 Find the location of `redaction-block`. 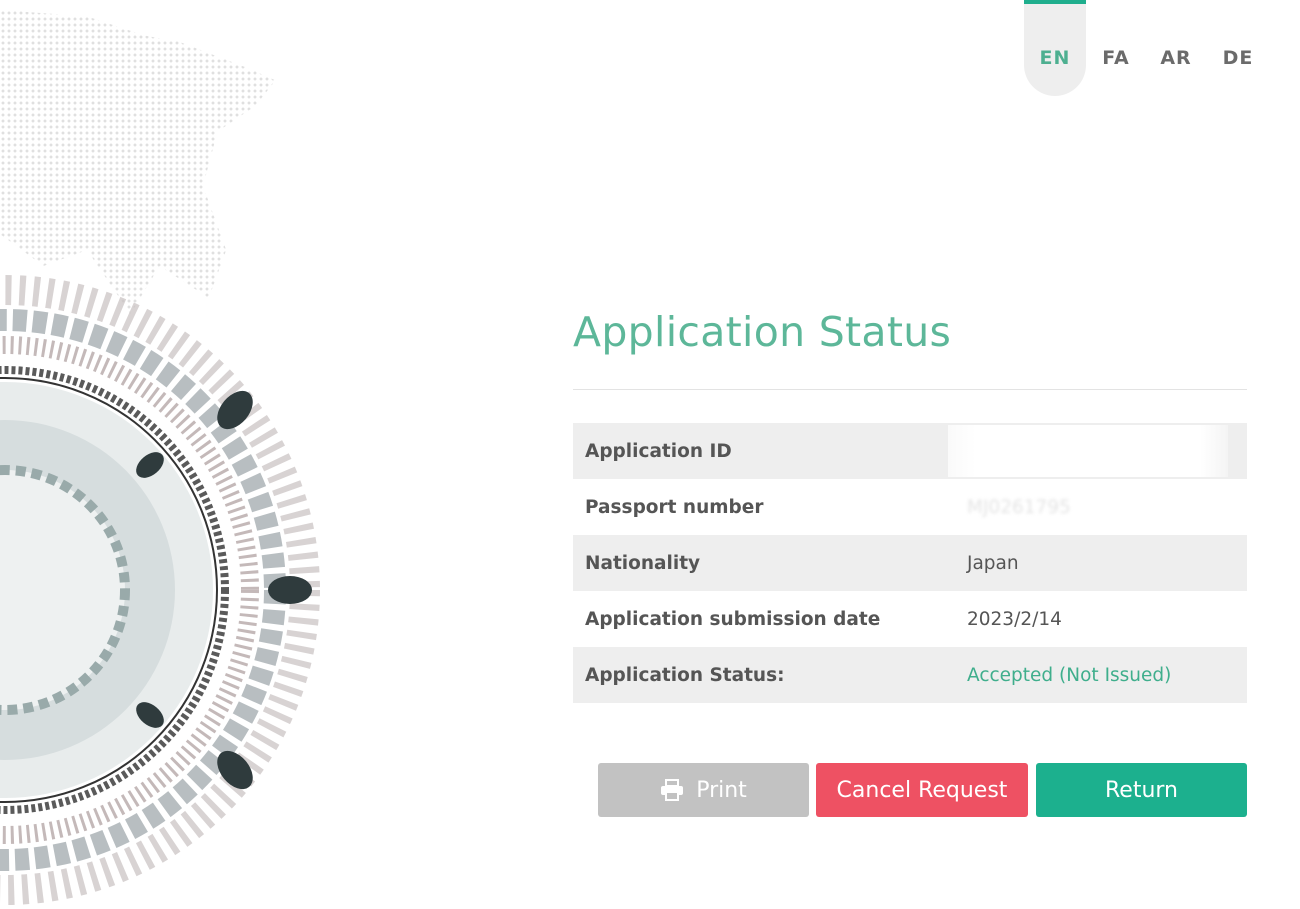

redaction-block is located at coordinates (1088, 451).